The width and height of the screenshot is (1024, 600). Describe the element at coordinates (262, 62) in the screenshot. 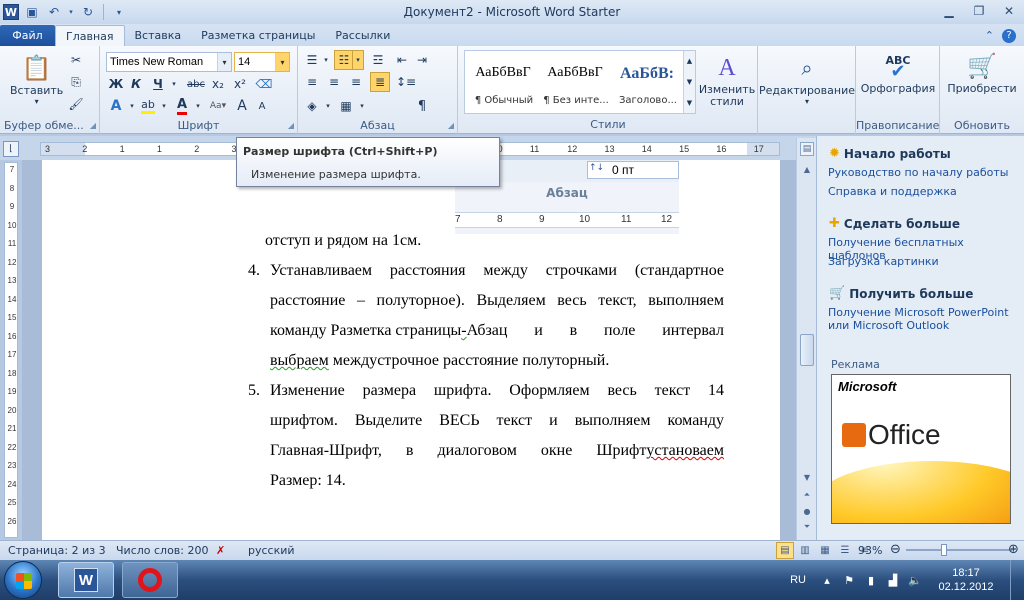

I see `font-size-combo: 14 ▾` at that location.